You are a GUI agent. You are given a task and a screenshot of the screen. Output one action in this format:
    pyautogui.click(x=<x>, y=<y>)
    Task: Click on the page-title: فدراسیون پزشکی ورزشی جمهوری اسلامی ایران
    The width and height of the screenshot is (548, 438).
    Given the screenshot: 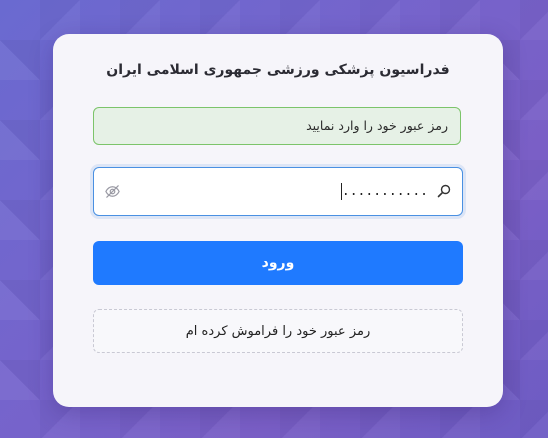 What is the action you would take?
    pyautogui.click(x=278, y=70)
    